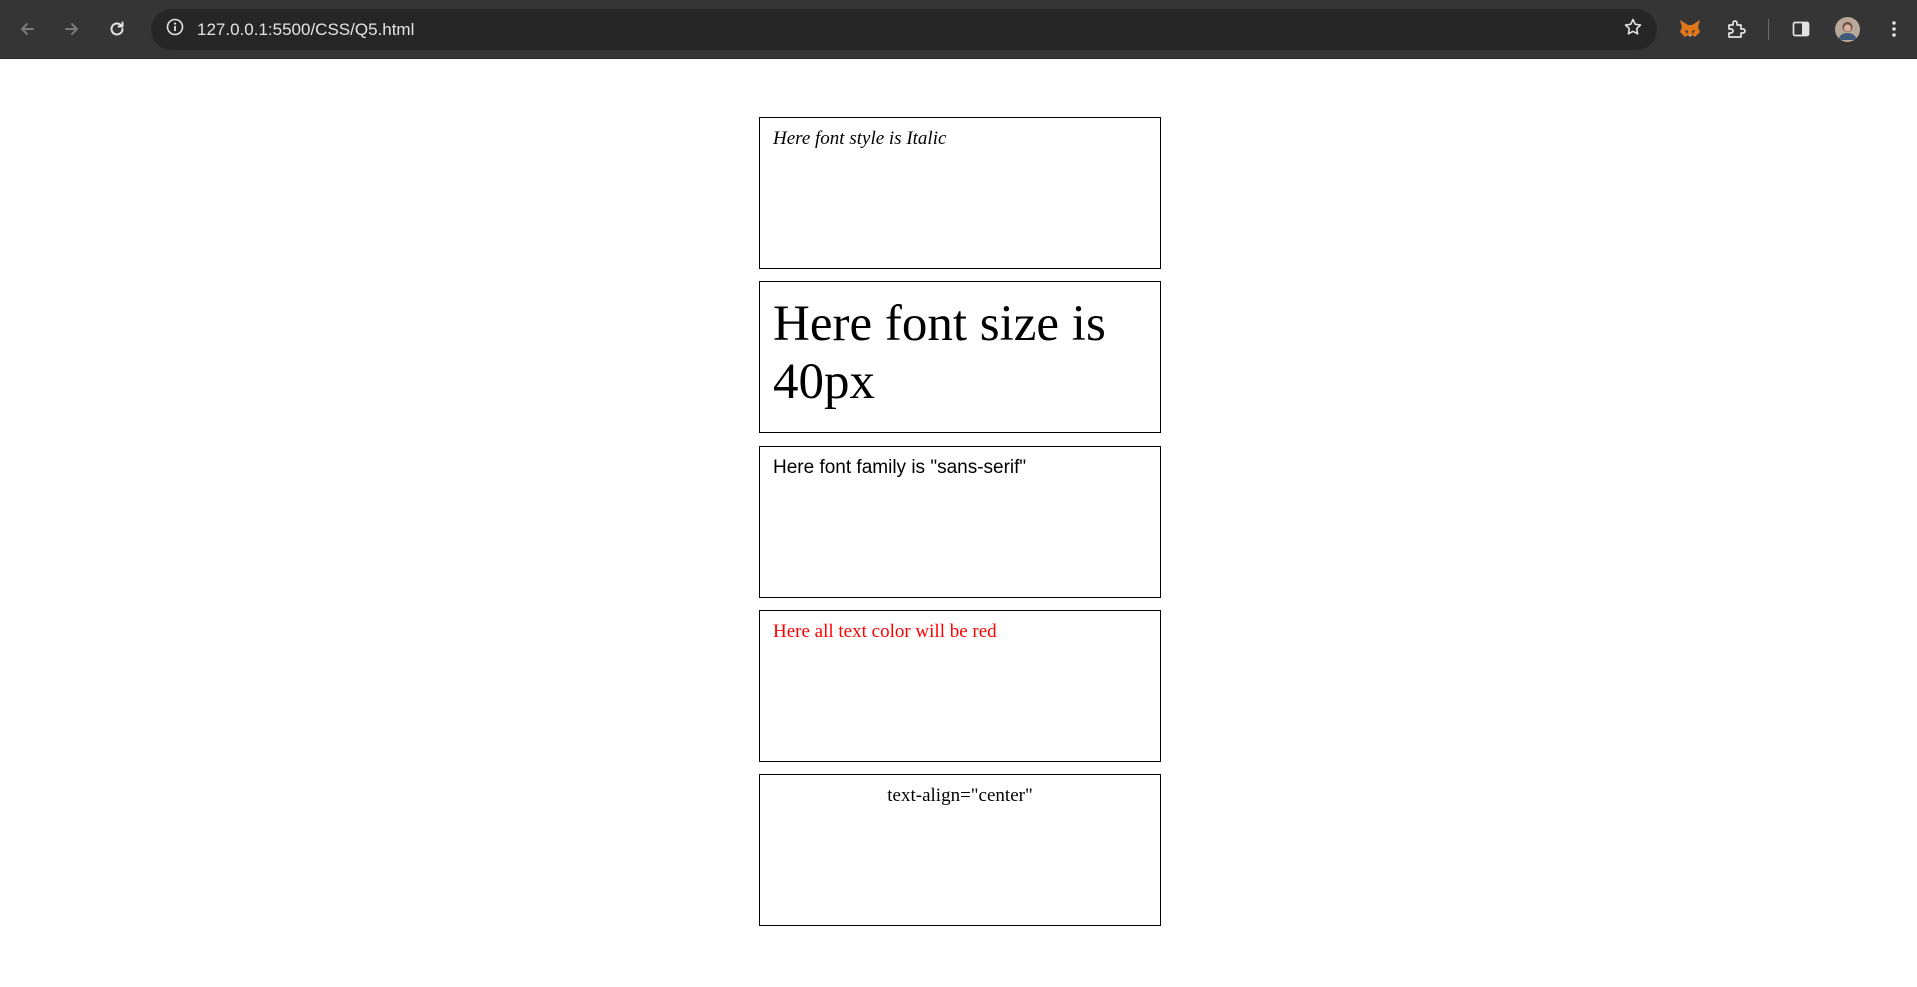 Image resolution: width=1917 pixels, height=987 pixels. Describe the element at coordinates (960, 686) in the screenshot. I see `red-text-box: Here all text color will be red` at that location.